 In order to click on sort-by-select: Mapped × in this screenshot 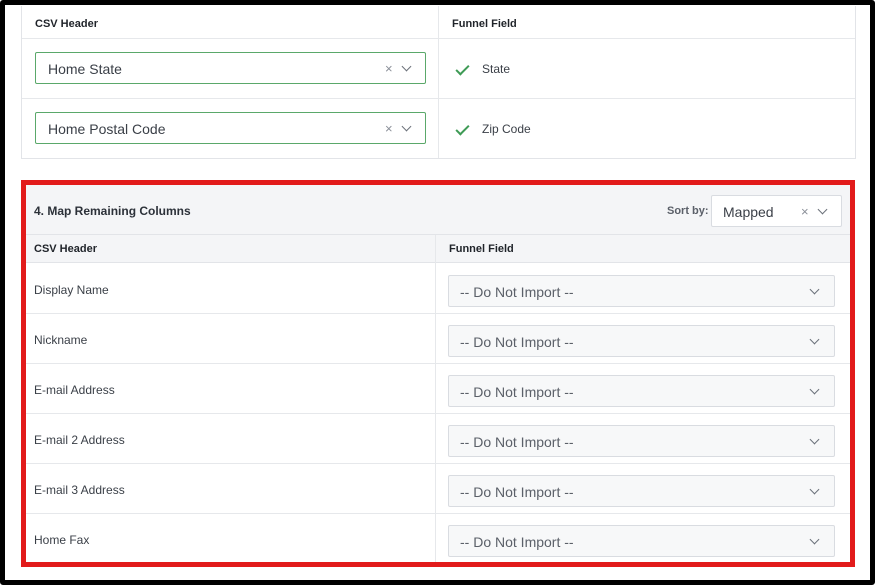, I will do `click(776, 211)`.